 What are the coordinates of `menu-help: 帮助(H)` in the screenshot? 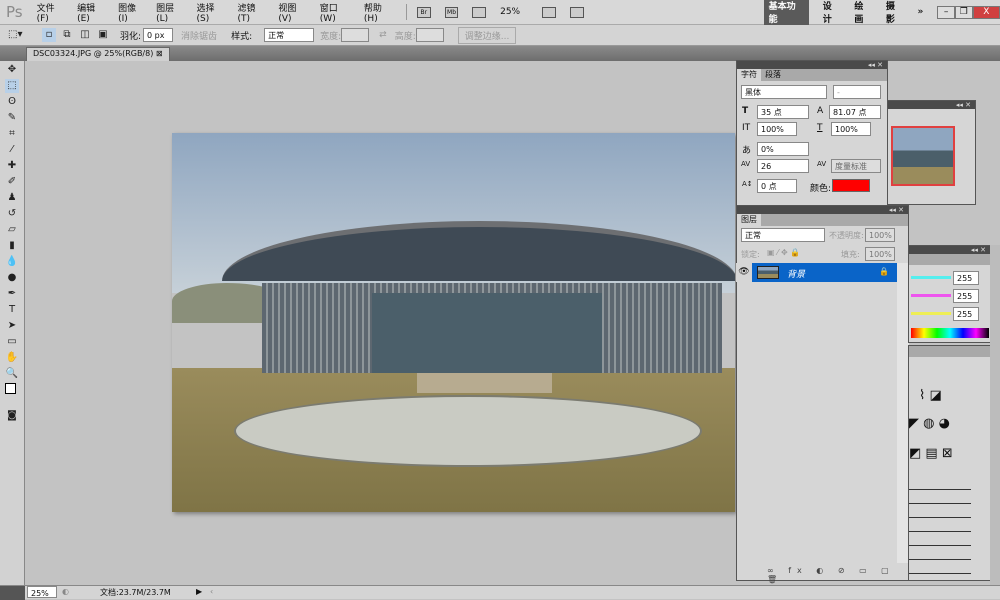 It's located at (379, 12).